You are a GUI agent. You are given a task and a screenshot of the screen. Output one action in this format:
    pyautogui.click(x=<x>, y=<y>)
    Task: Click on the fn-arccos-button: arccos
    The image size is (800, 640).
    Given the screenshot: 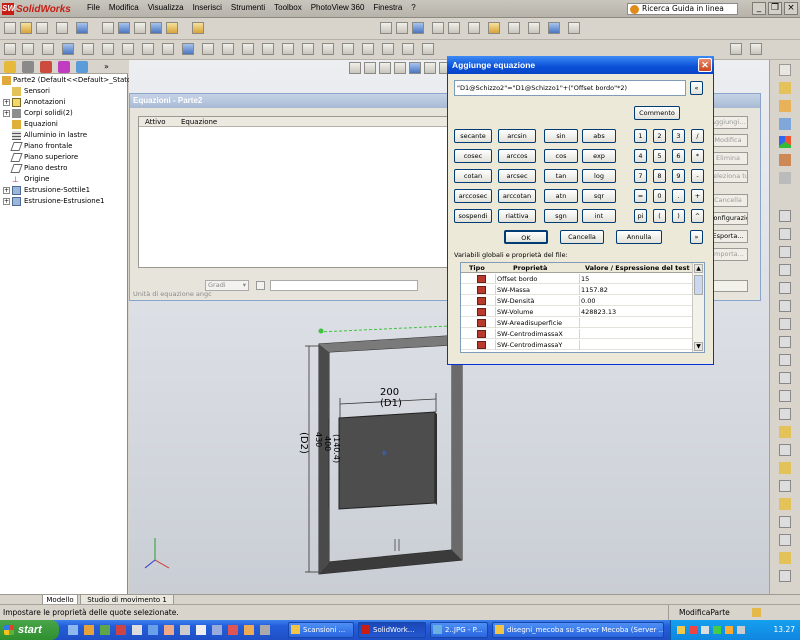 What is the action you would take?
    pyautogui.click(x=517, y=156)
    